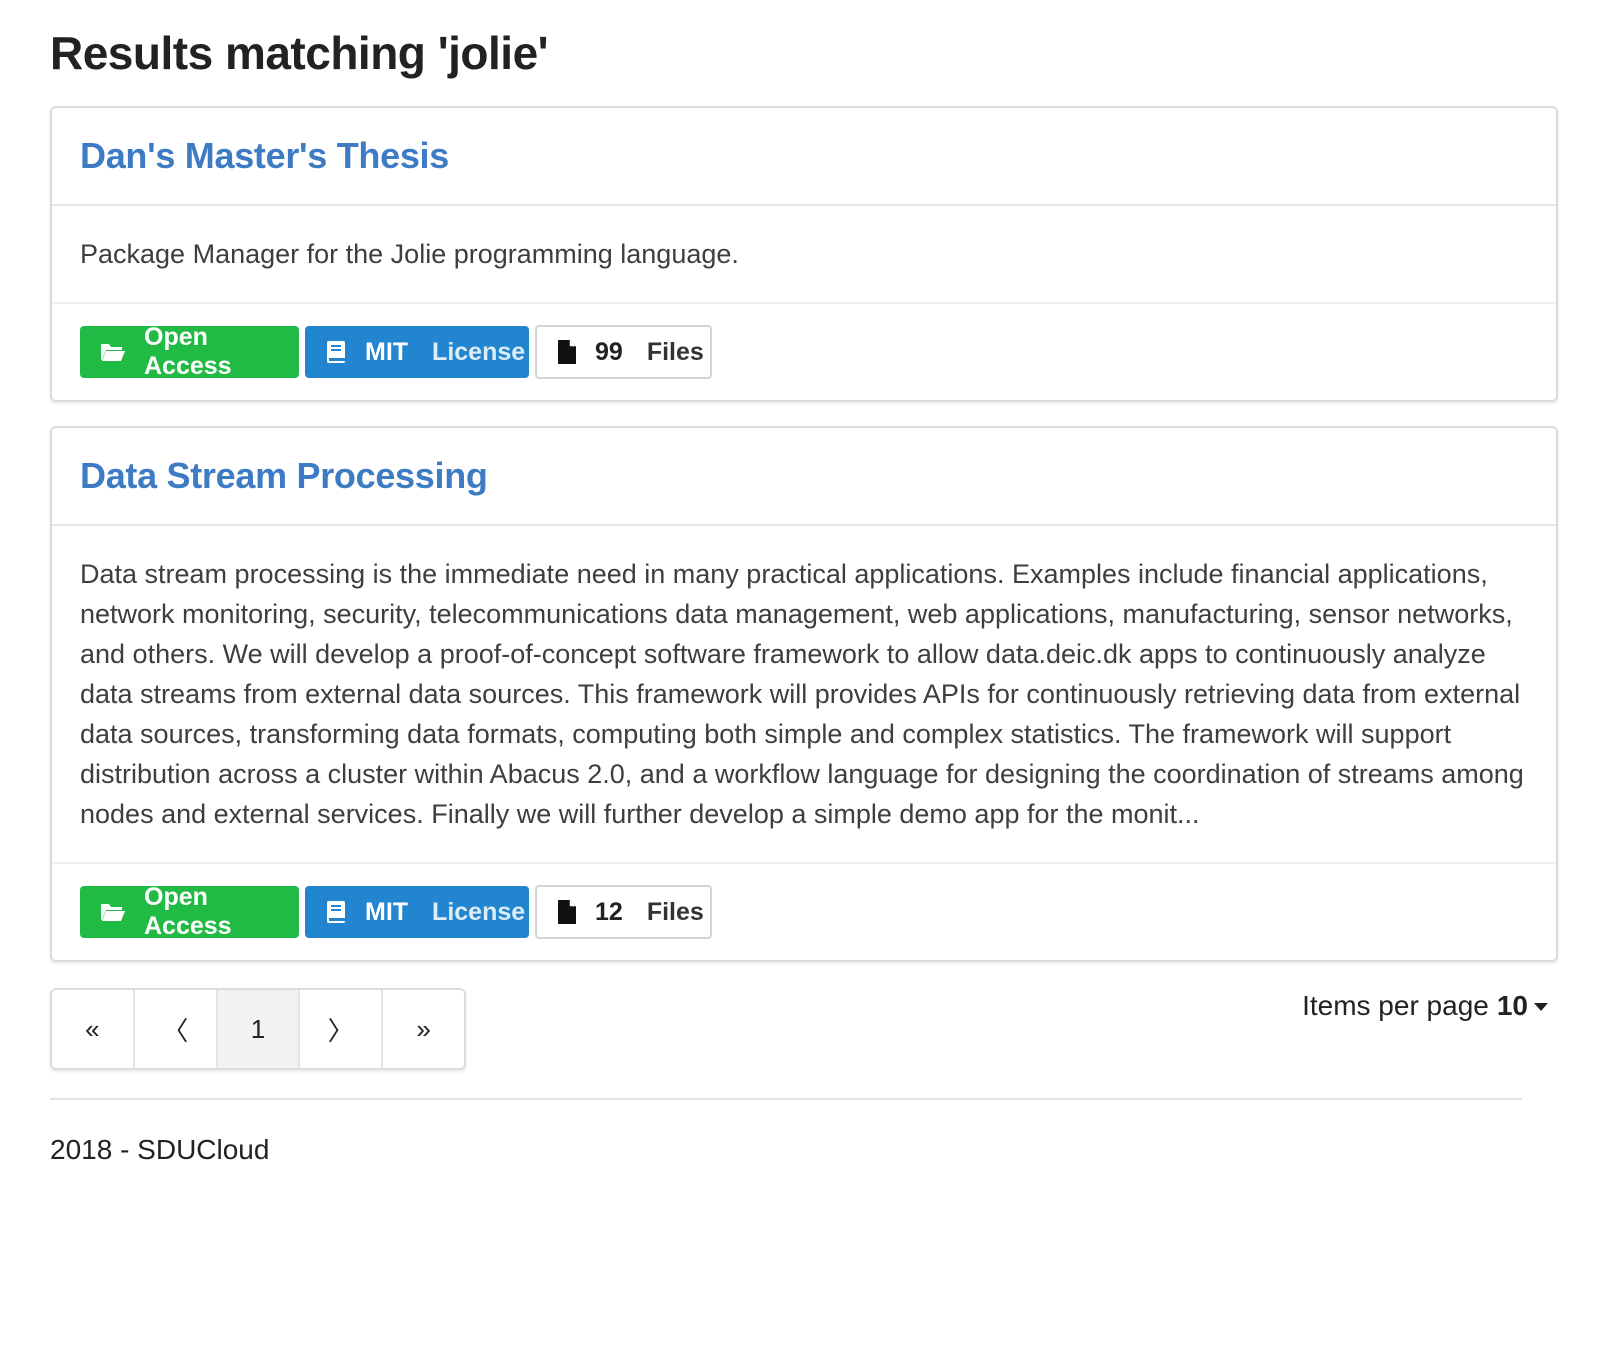  I want to click on file-count: 12, so click(609, 911).